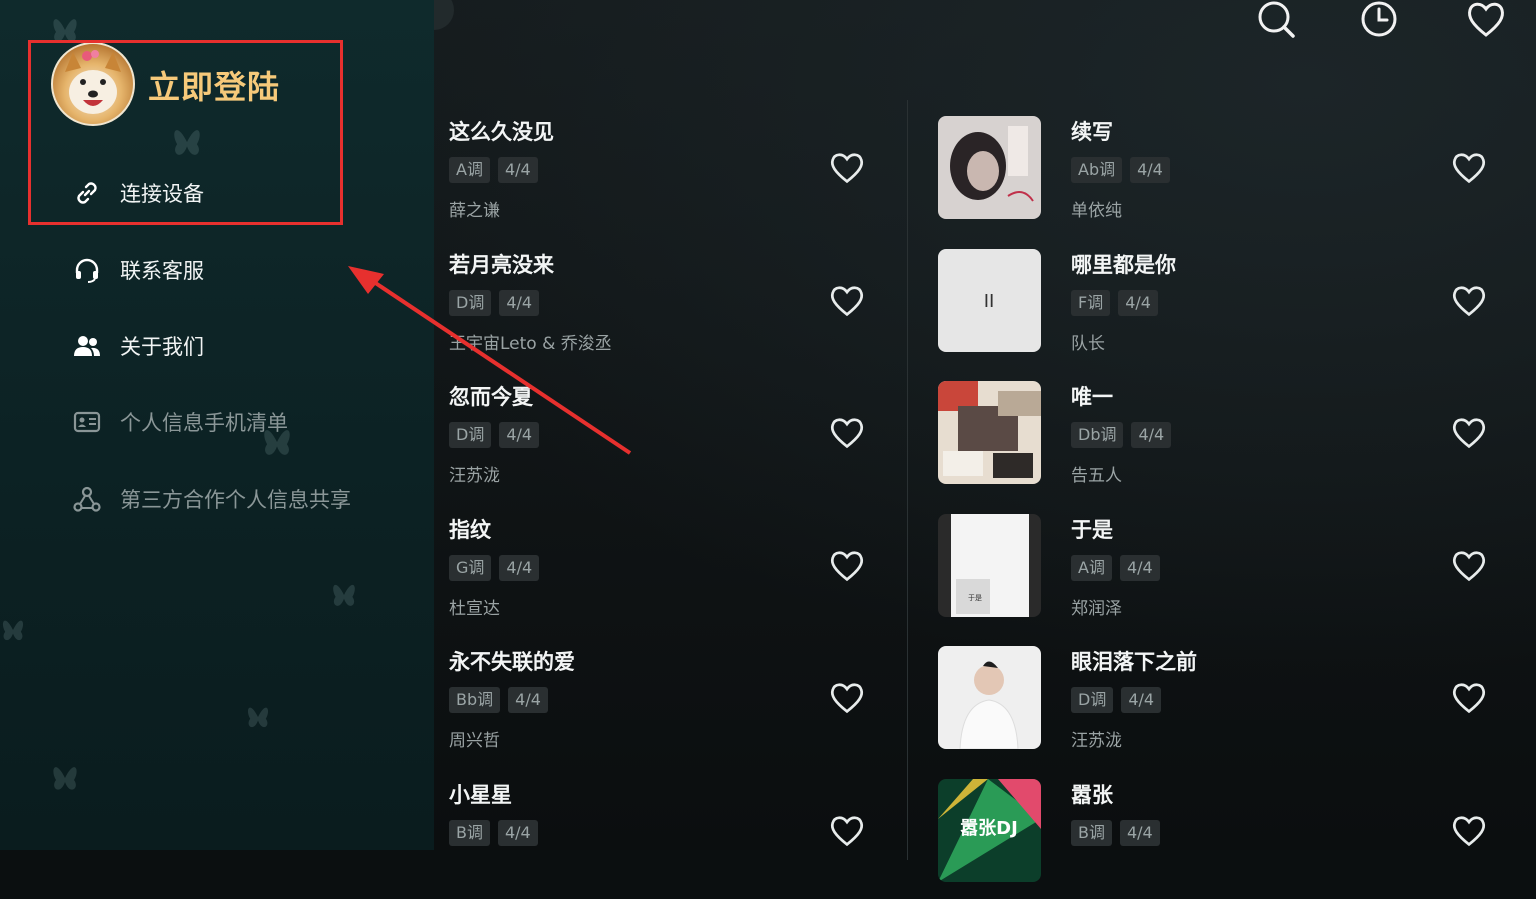 The image size is (1536, 899). Describe the element at coordinates (1092, 700) in the screenshot. I see `key-badge: D调` at that location.